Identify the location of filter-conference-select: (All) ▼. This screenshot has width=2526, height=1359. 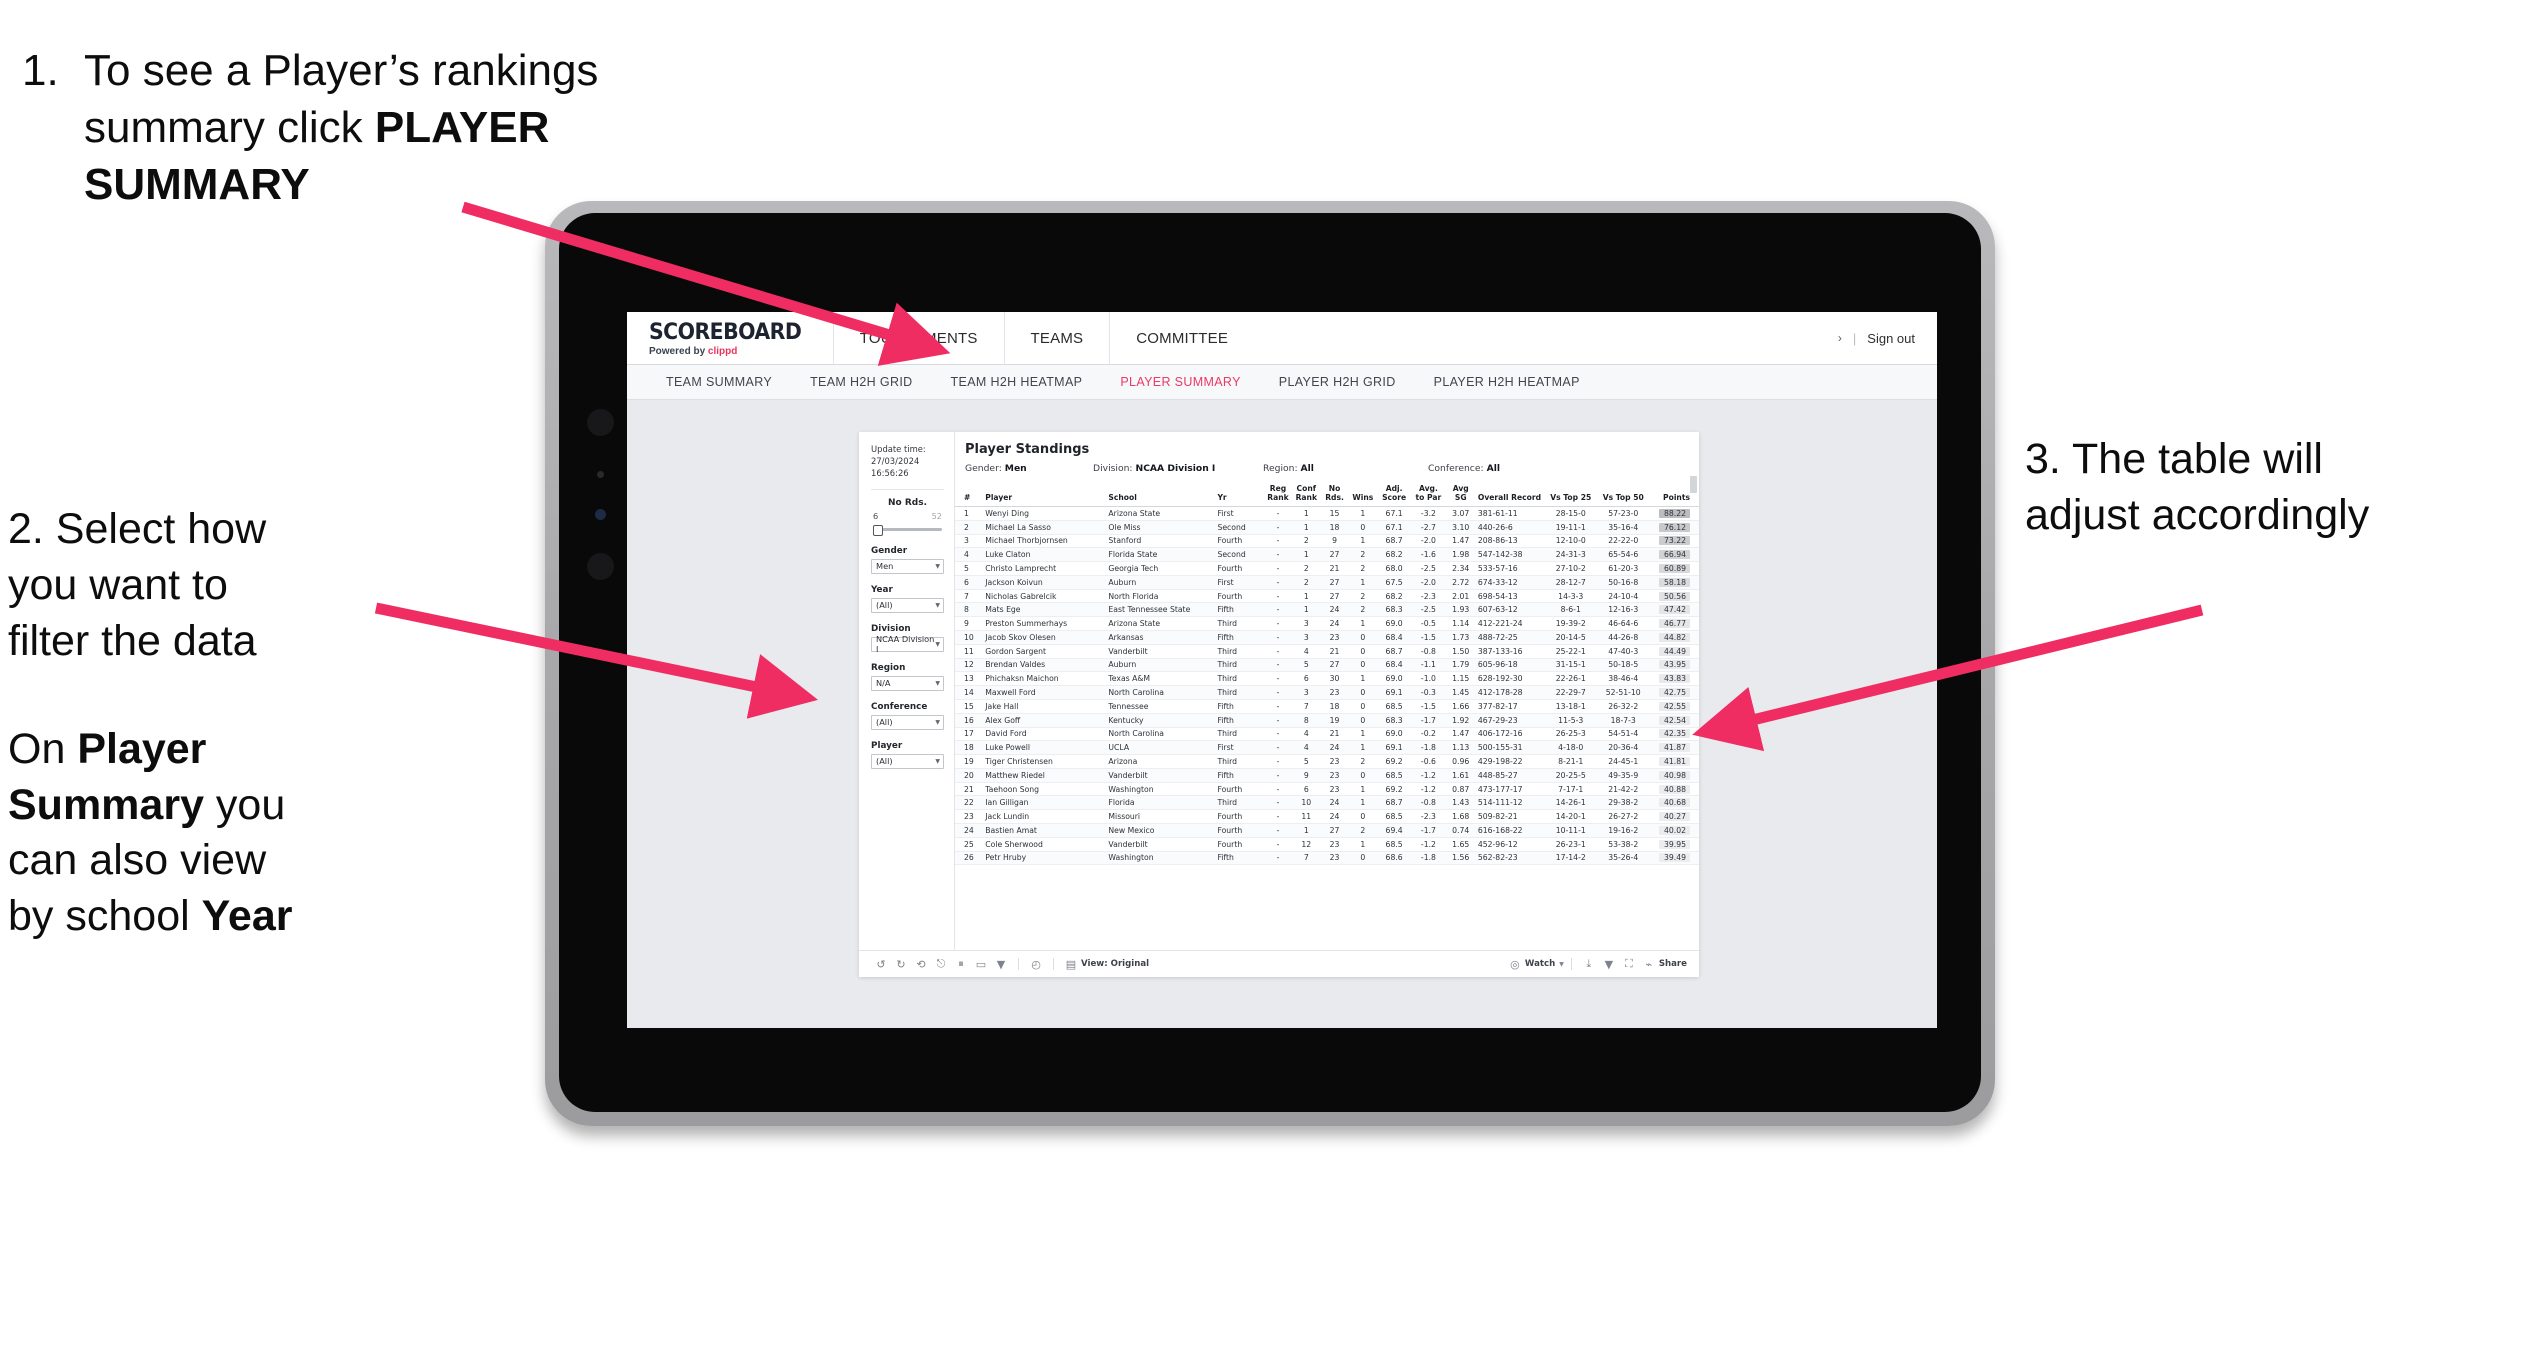
(907, 722).